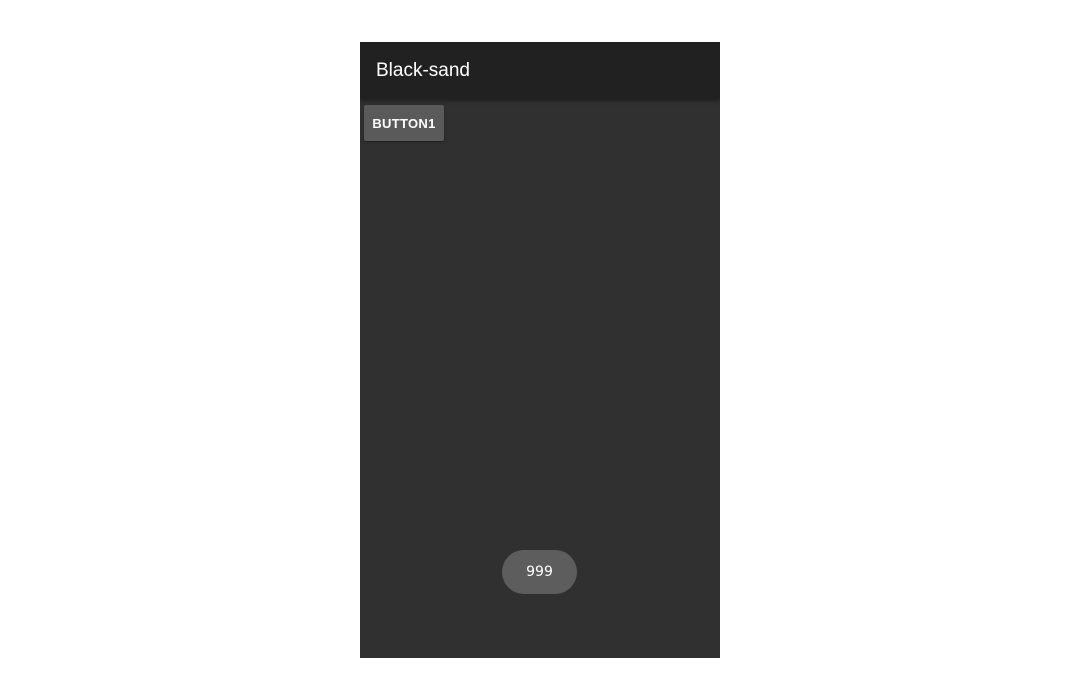  Describe the element at coordinates (404, 123) in the screenshot. I see `button1: BUTTON1` at that location.